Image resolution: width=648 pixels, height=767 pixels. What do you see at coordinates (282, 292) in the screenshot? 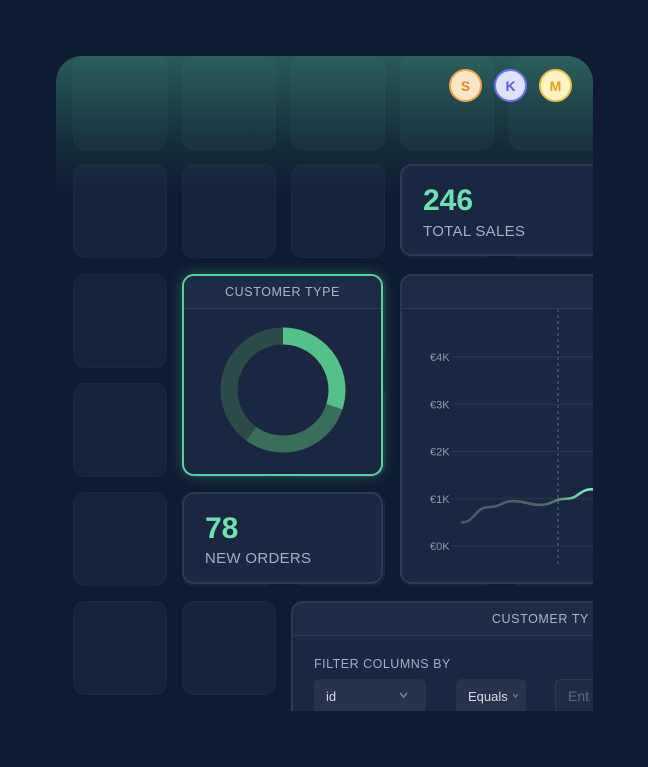
I see `customer-type-title: CUSTOMER TYPE` at bounding box center [282, 292].